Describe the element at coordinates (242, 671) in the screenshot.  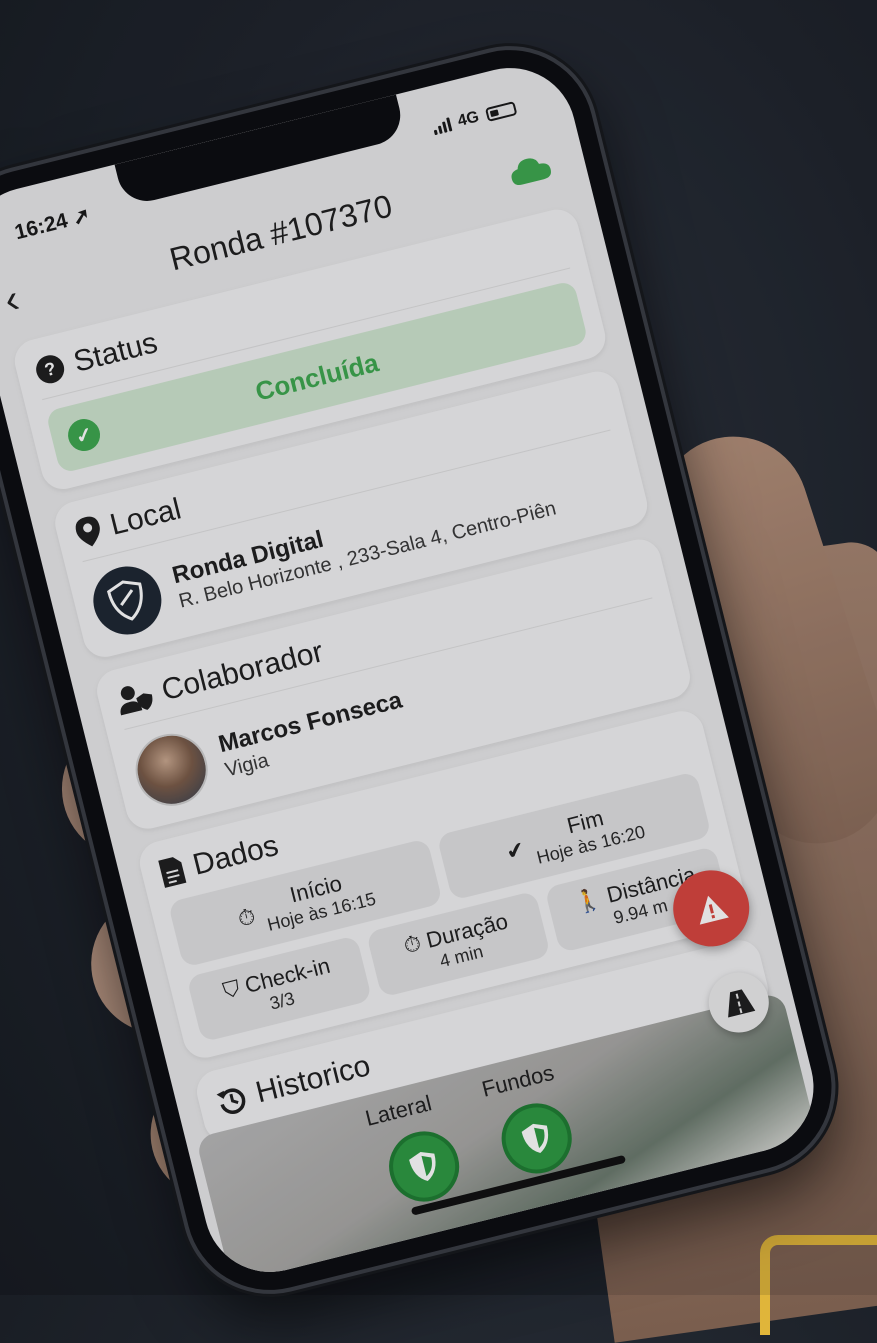
I see `colaborador-heading: Colaborador` at that location.